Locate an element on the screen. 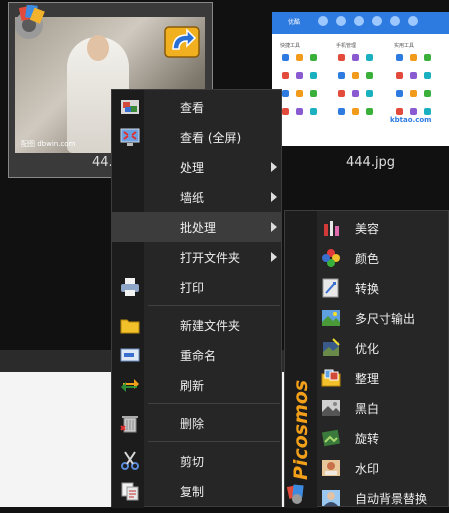 The width and height of the screenshot is (449, 513). submenu-item-label: 转换 is located at coordinates (367, 289).